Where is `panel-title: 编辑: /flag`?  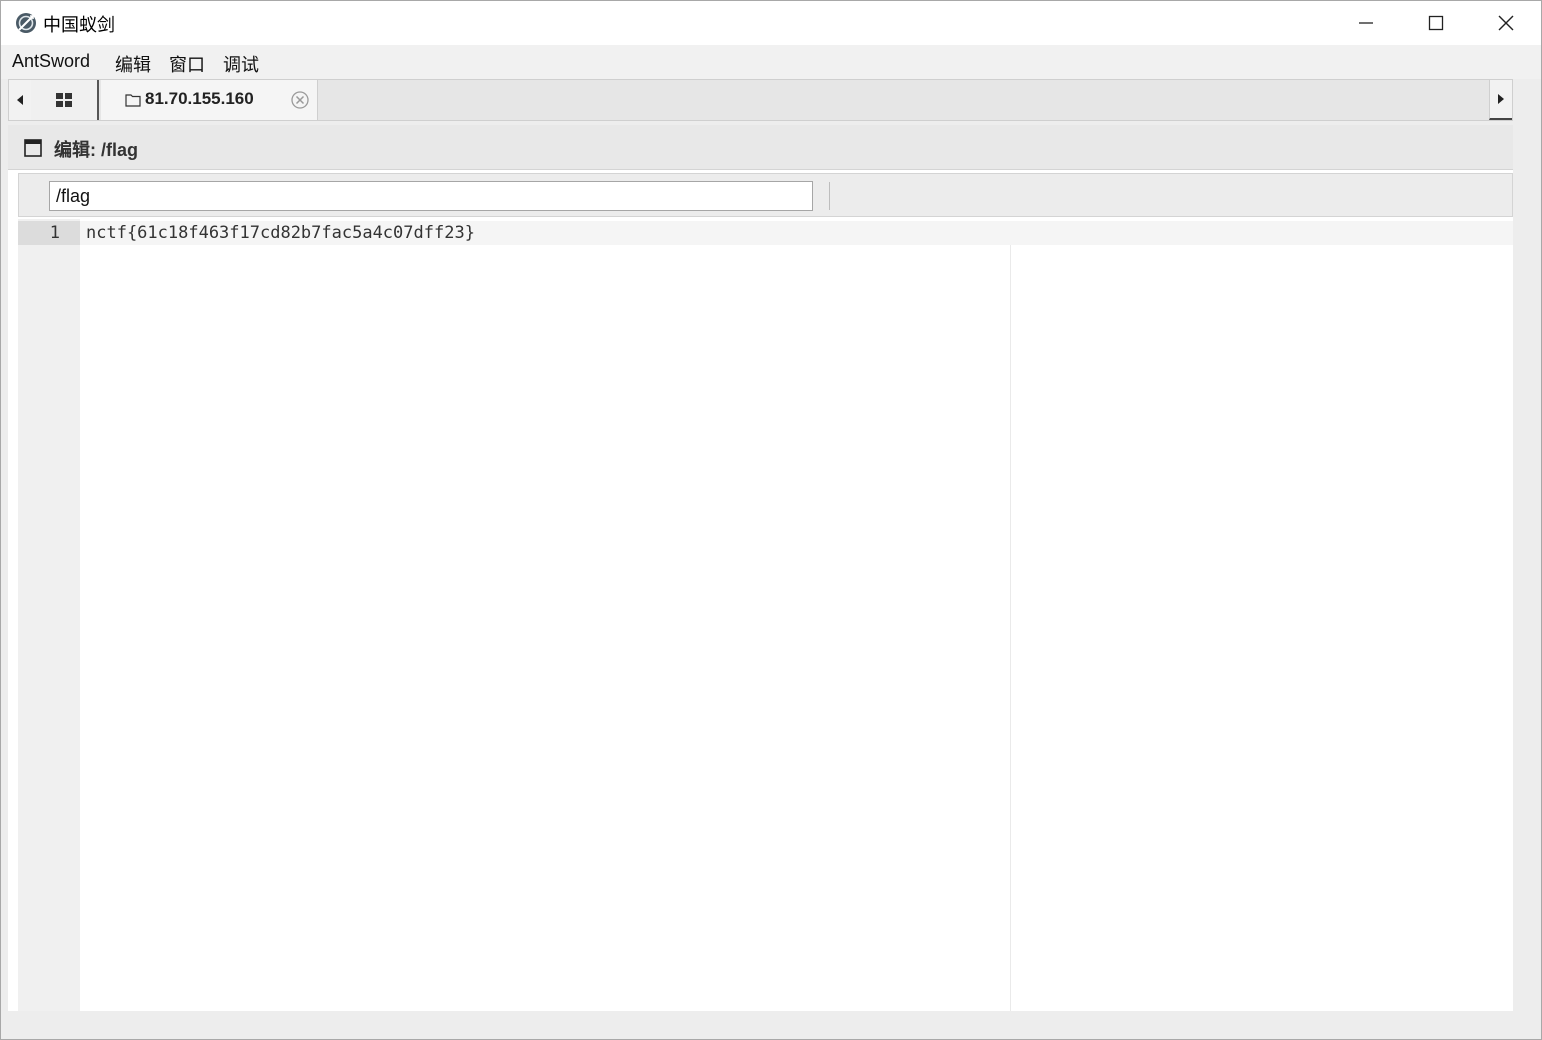
panel-title: 编辑: /flag is located at coordinates (96, 150).